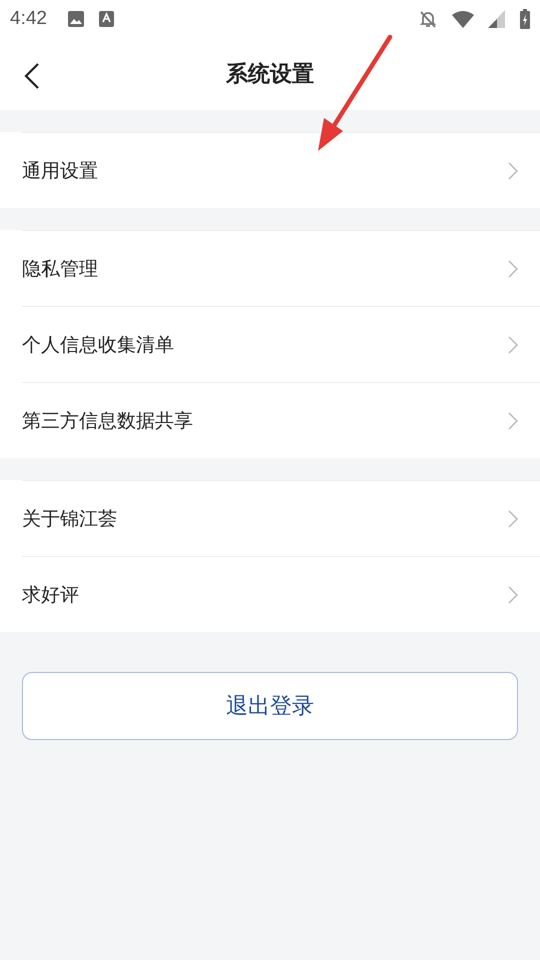 The image size is (540, 960). I want to click on settings-item: 个人信息收集清单, so click(281, 344).